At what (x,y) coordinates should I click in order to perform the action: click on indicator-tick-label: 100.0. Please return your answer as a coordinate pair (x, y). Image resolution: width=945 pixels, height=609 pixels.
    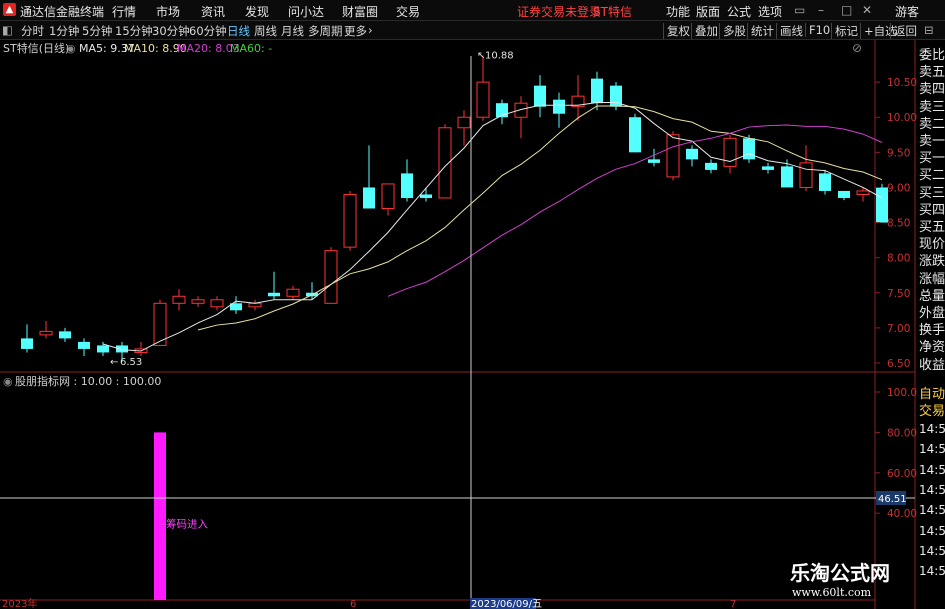
    Looking at the image, I should click on (902, 393).